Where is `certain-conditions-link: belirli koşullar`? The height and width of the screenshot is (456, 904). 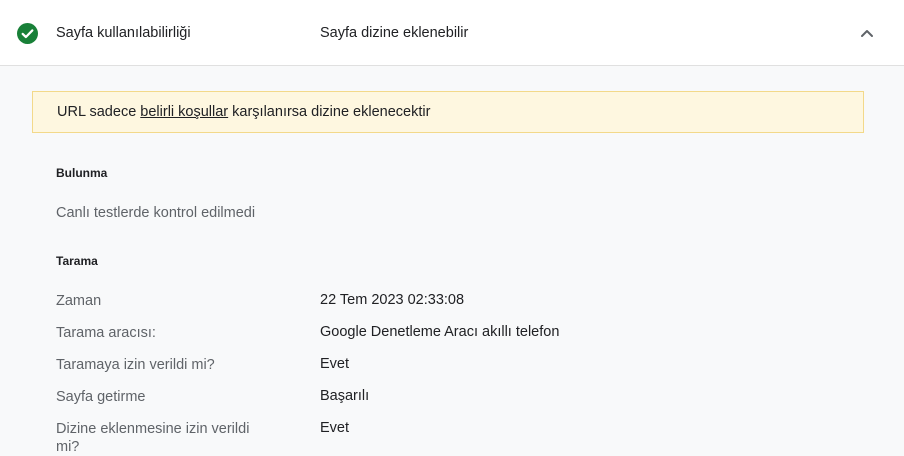
certain-conditions-link: belirli koşullar is located at coordinates (184, 112).